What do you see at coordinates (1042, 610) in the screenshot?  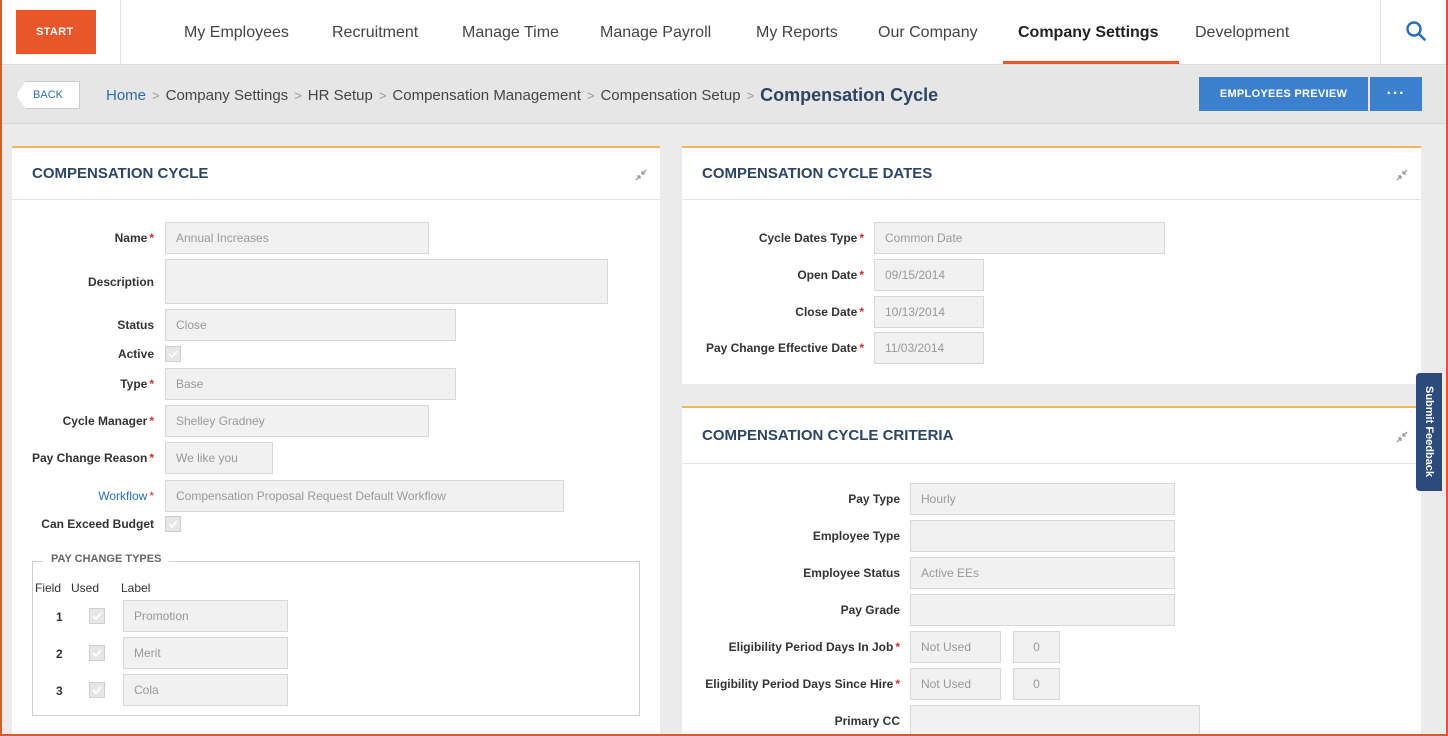 I see `pay-grade-field` at bounding box center [1042, 610].